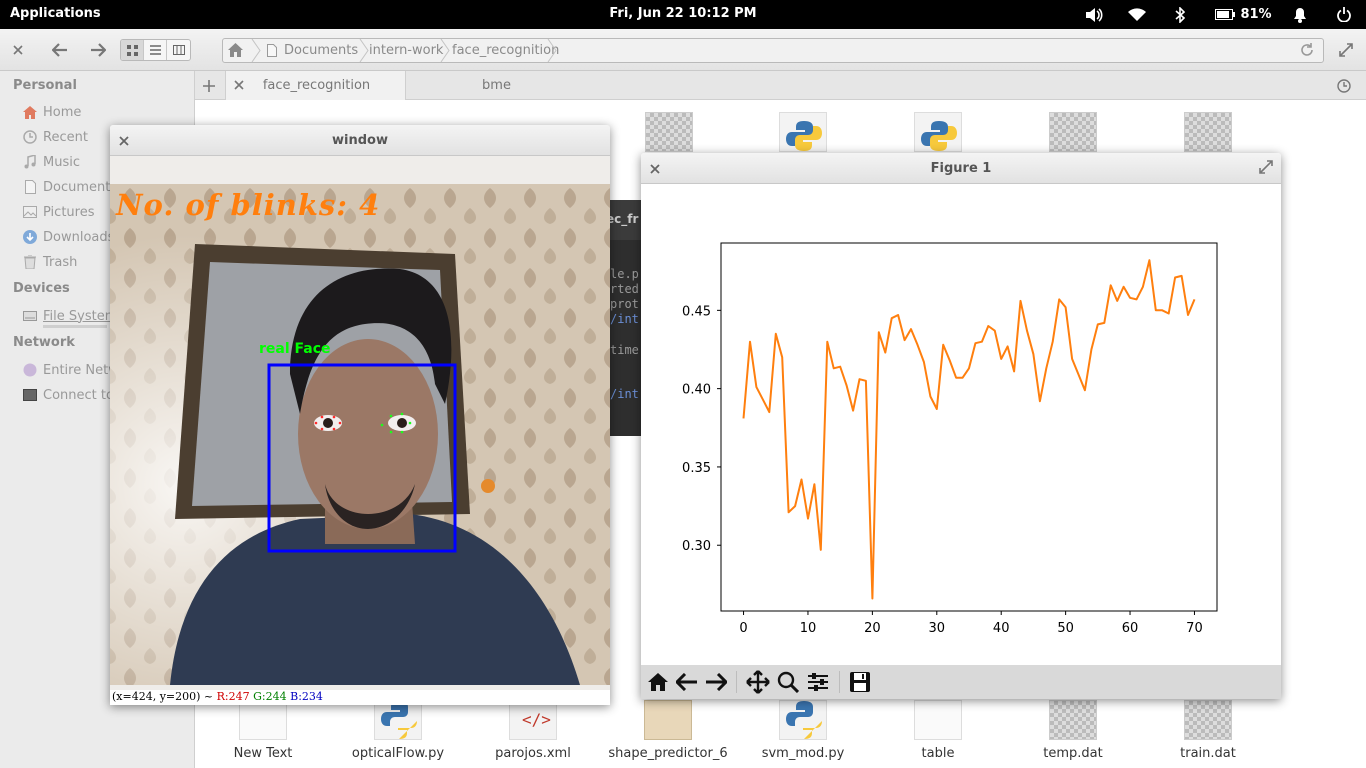 The width and height of the screenshot is (1366, 768). Describe the element at coordinates (1001, 628) in the screenshot. I see `x-tick-label: 40` at that location.